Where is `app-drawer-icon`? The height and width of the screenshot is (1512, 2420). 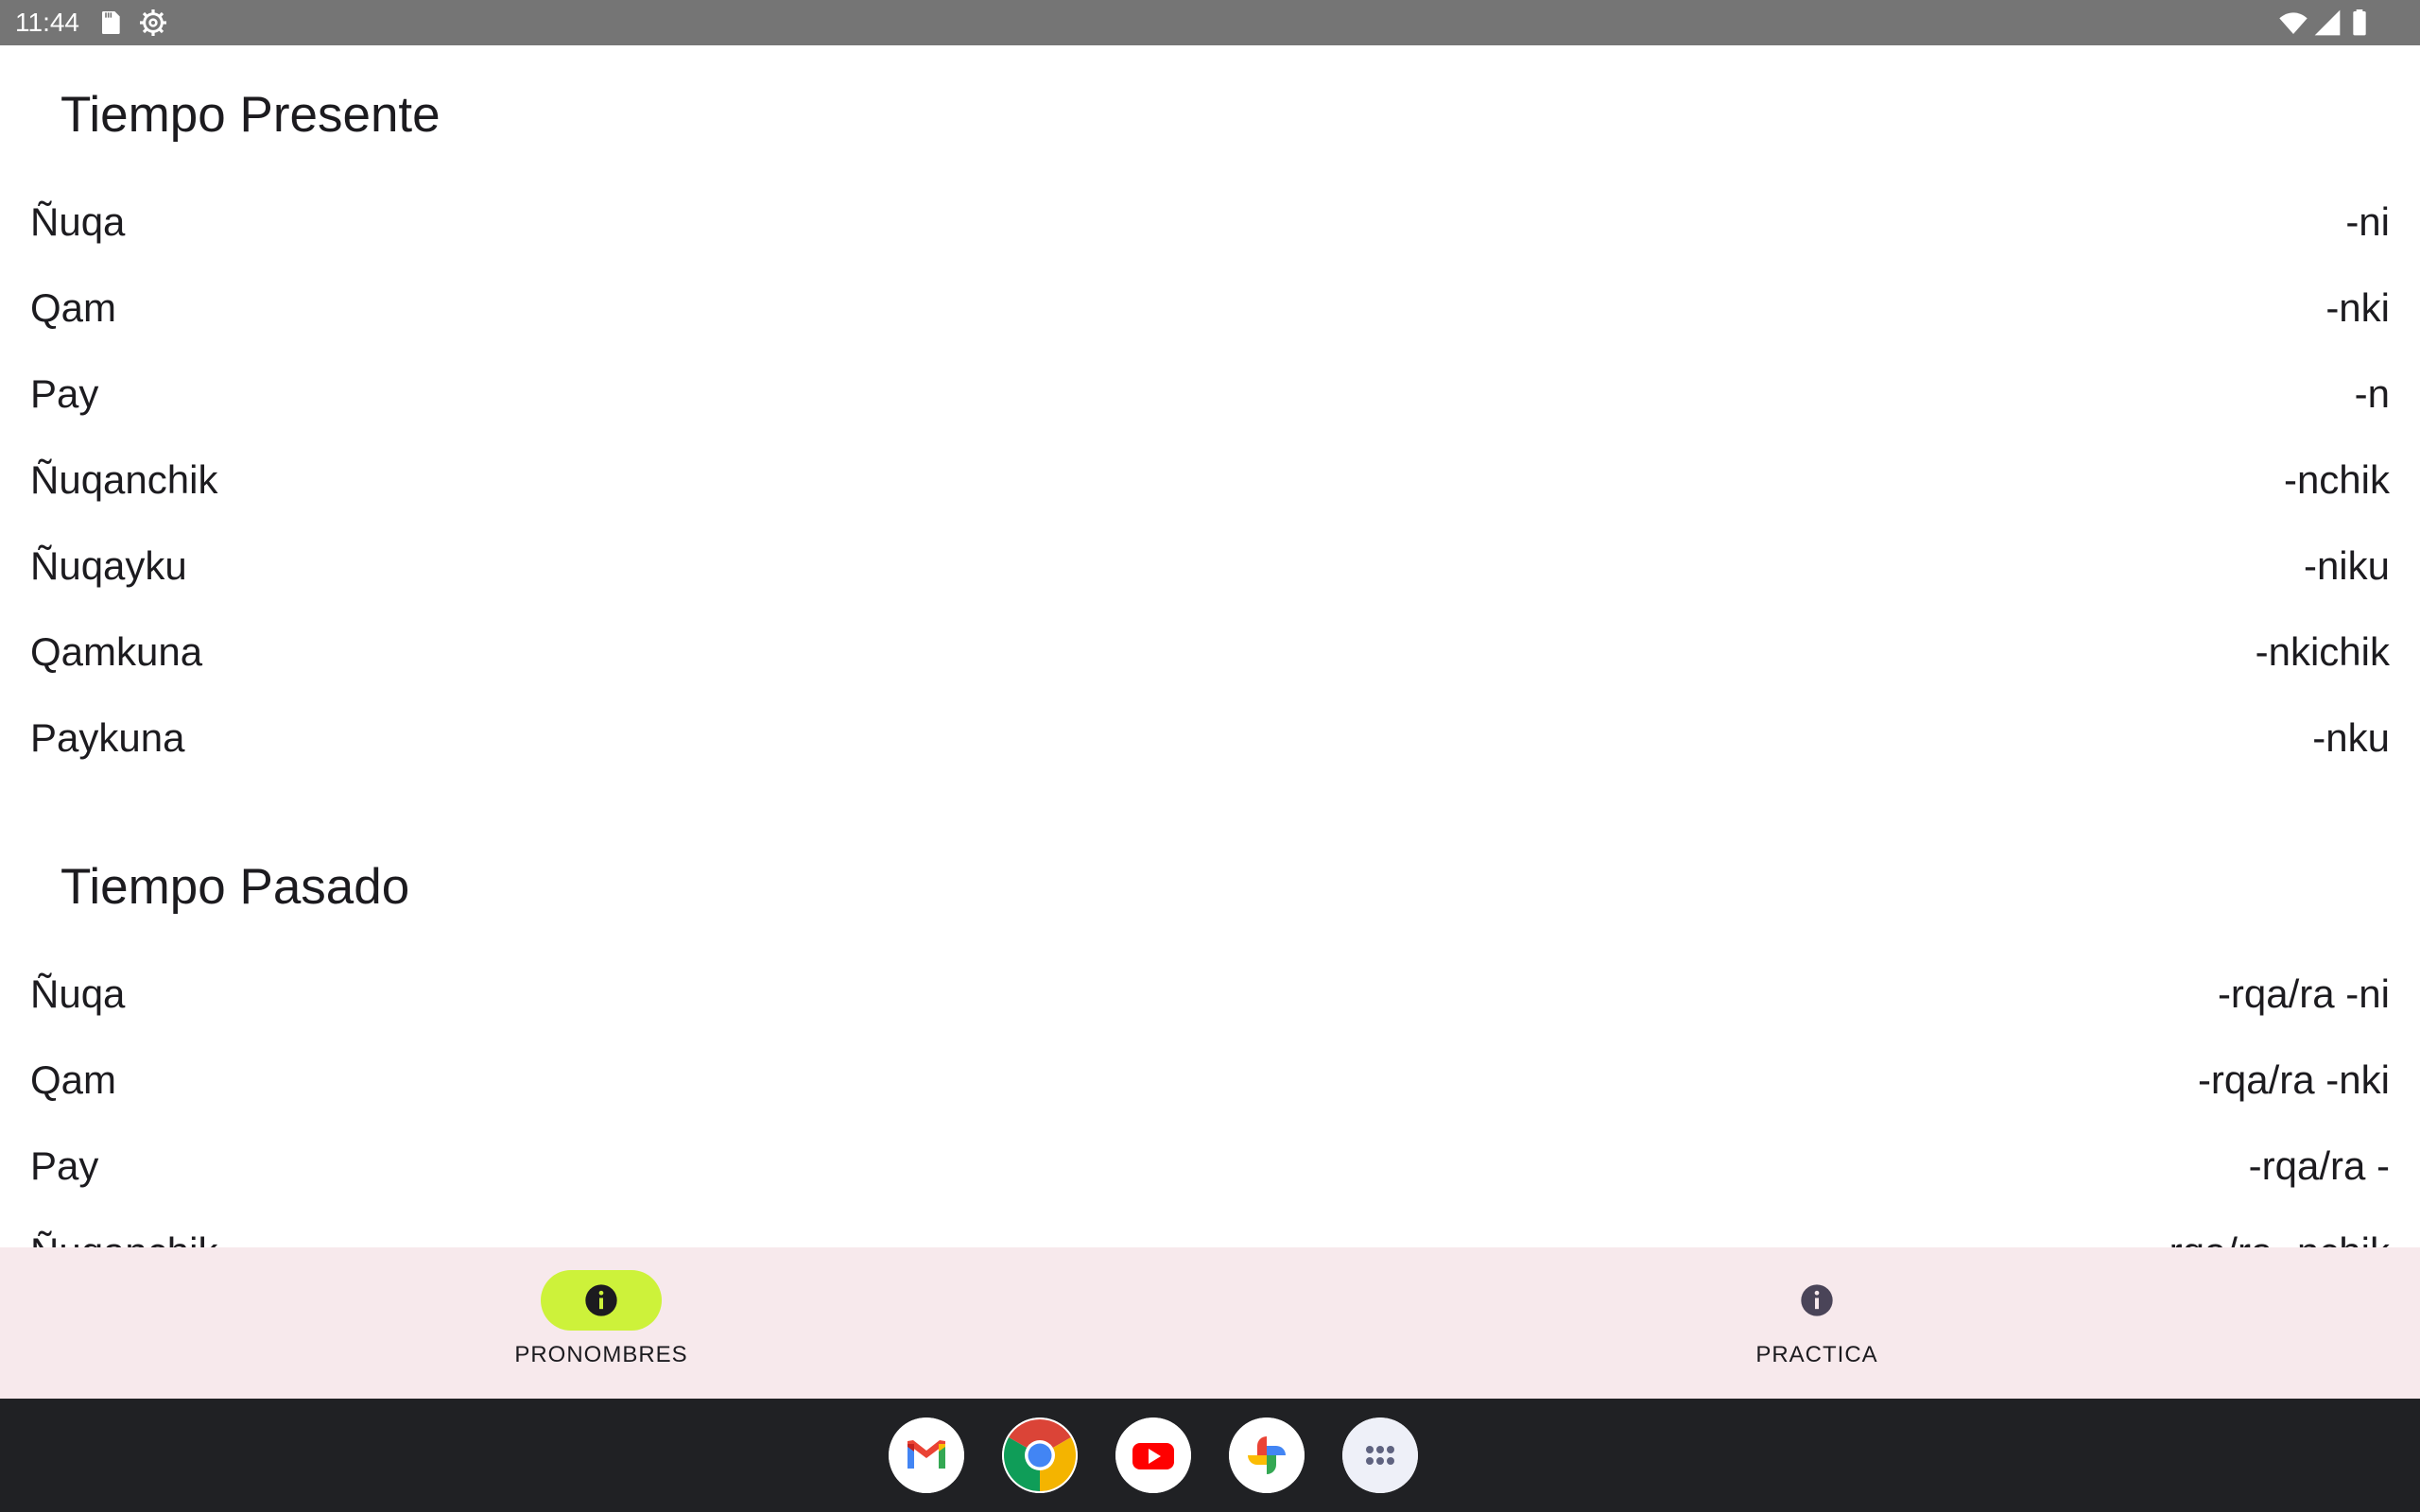
app-drawer-icon is located at coordinates (1380, 1455).